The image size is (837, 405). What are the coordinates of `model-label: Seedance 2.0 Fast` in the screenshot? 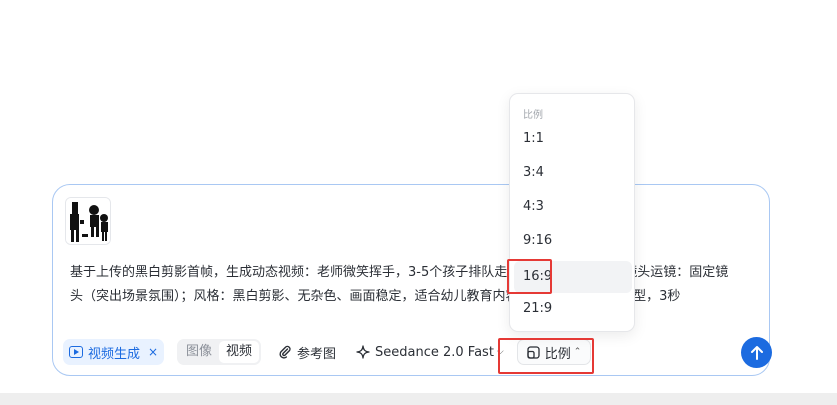 It's located at (434, 352).